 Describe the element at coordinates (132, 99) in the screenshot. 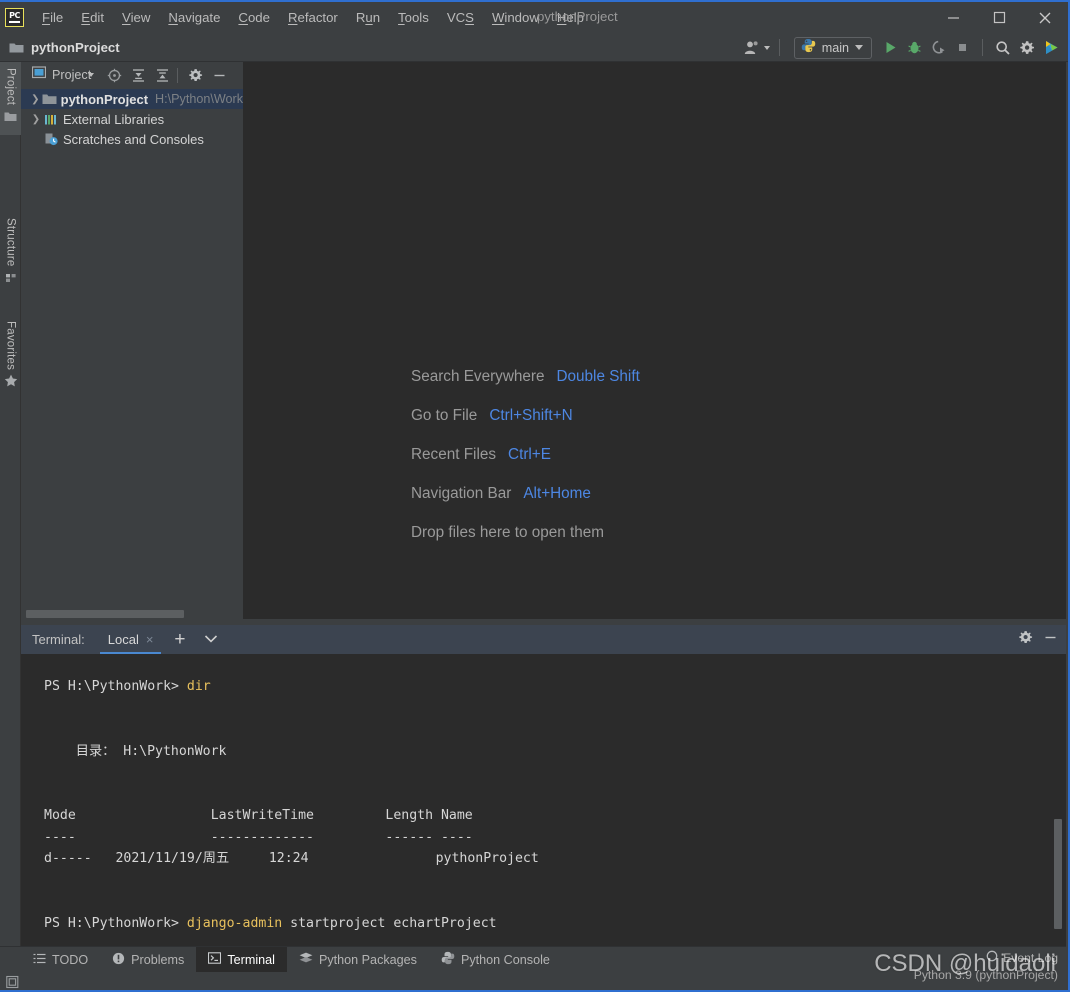

I see `tree-node-pythonproject: ❯ pythonProject H:\Python\Work` at that location.